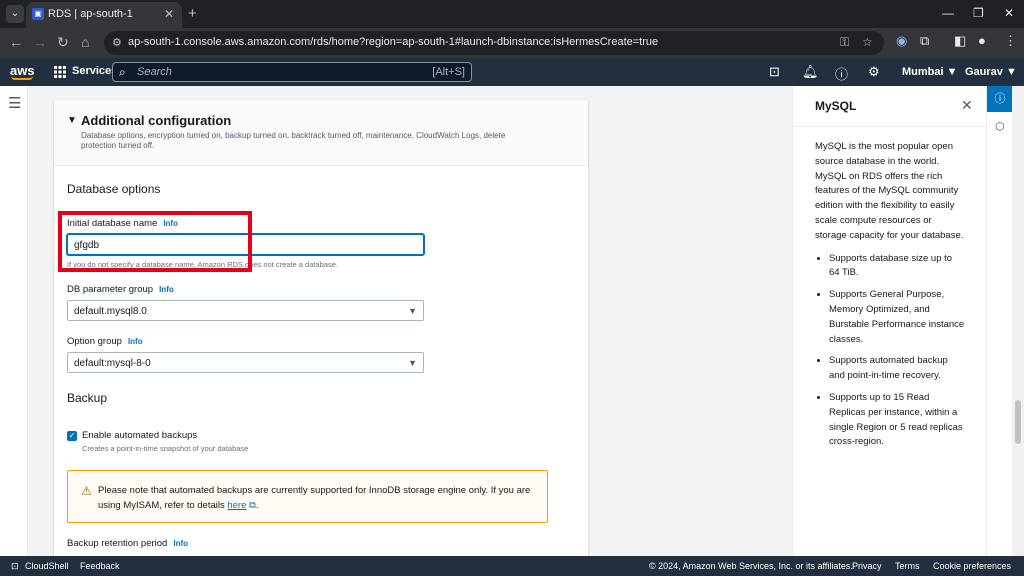  What do you see at coordinates (512, 14) in the screenshot?
I see `browser-tab-strip: ⌄ ▣ RDS | ap-south-1 ✕ + — ❐ ✕` at bounding box center [512, 14].